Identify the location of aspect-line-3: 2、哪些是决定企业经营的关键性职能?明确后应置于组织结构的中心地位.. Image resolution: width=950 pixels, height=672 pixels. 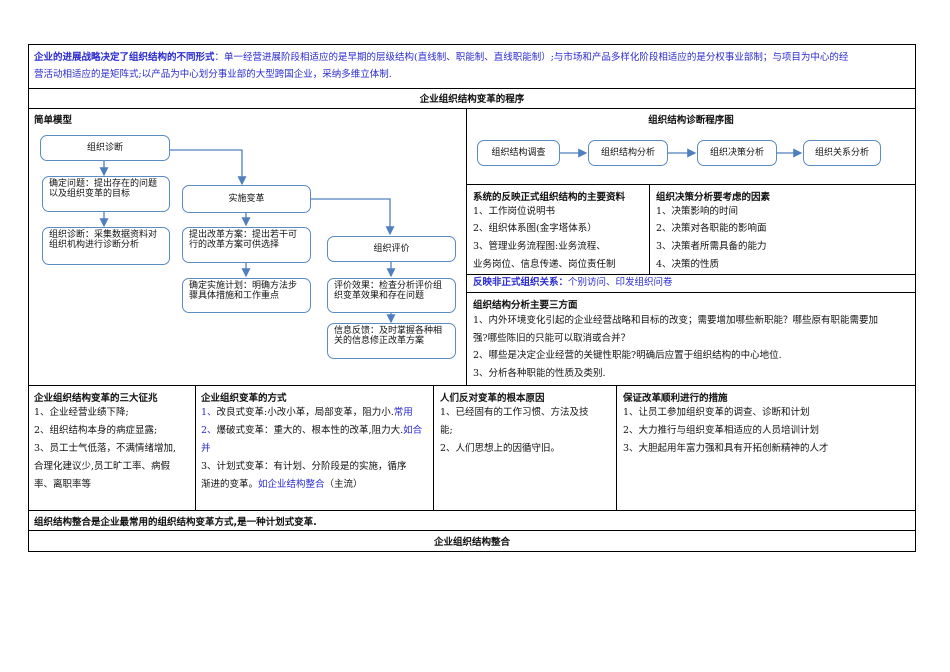
(627, 355).